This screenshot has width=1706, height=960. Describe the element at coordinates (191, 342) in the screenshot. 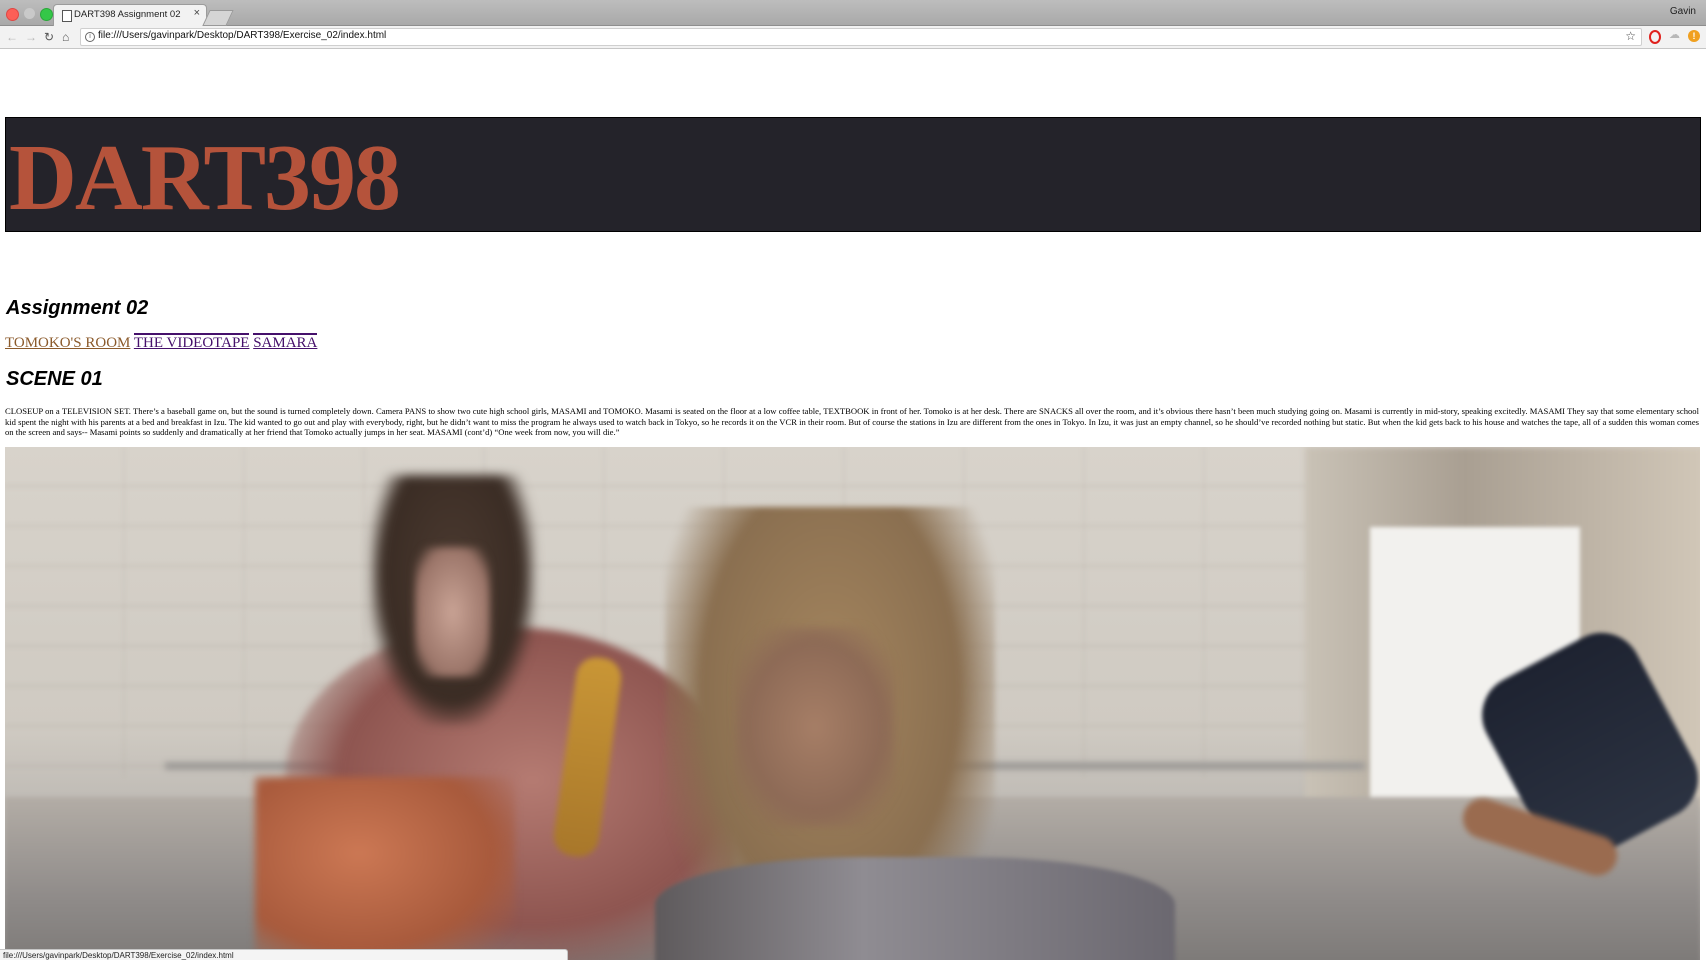

I see `nav-link-the-videotape: THE VIDEOTAPE` at that location.